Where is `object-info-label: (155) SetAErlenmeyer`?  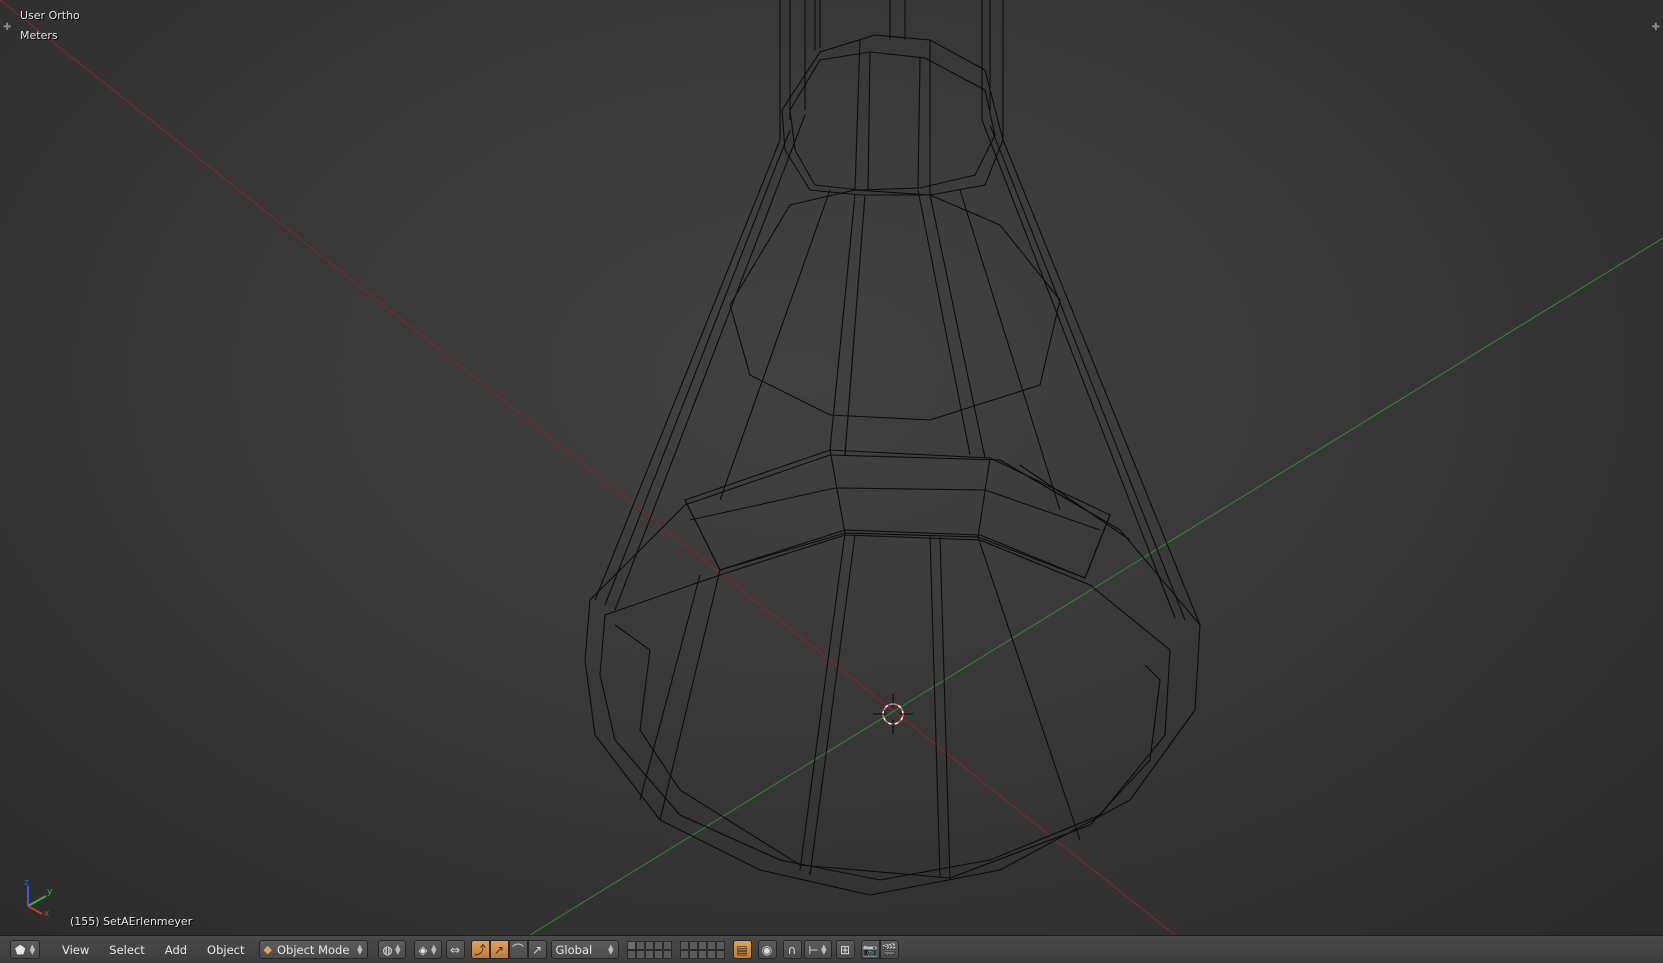
object-info-label: (155) SetAErlenmeyer is located at coordinates (131, 921).